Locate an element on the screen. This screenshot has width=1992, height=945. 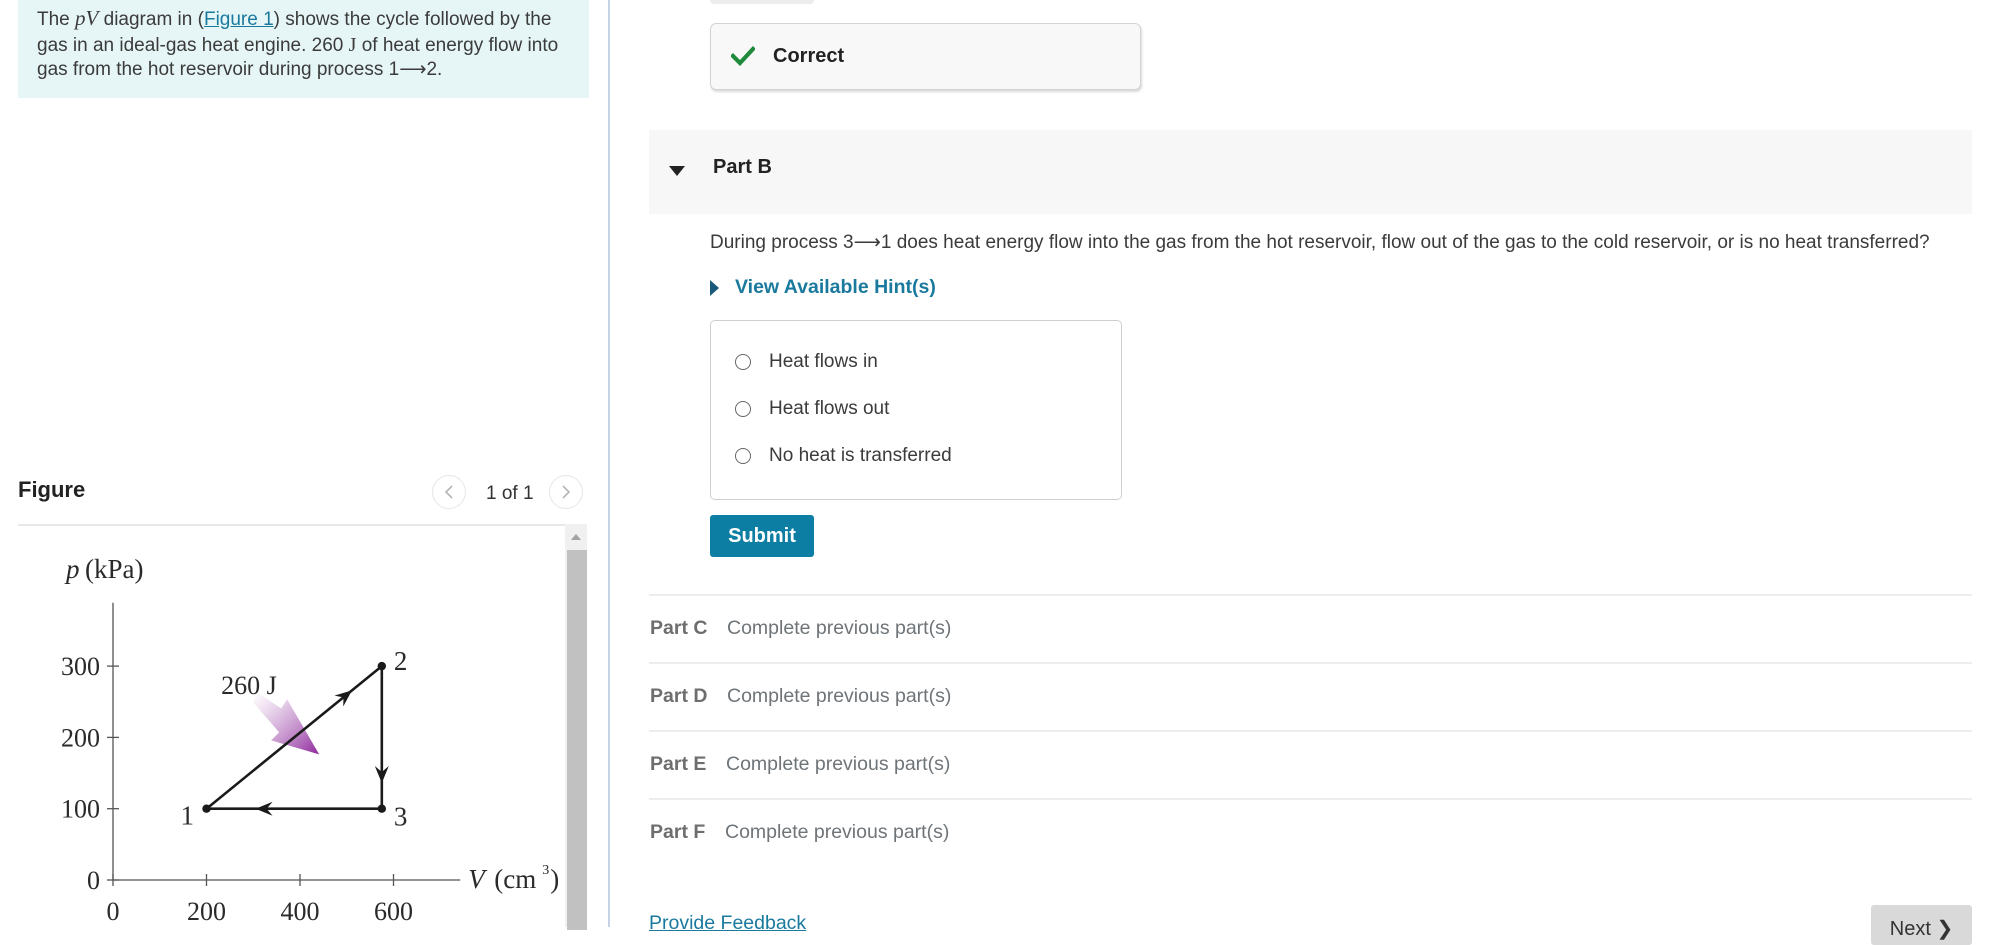
arrow-up-icon is located at coordinates (576, 537).